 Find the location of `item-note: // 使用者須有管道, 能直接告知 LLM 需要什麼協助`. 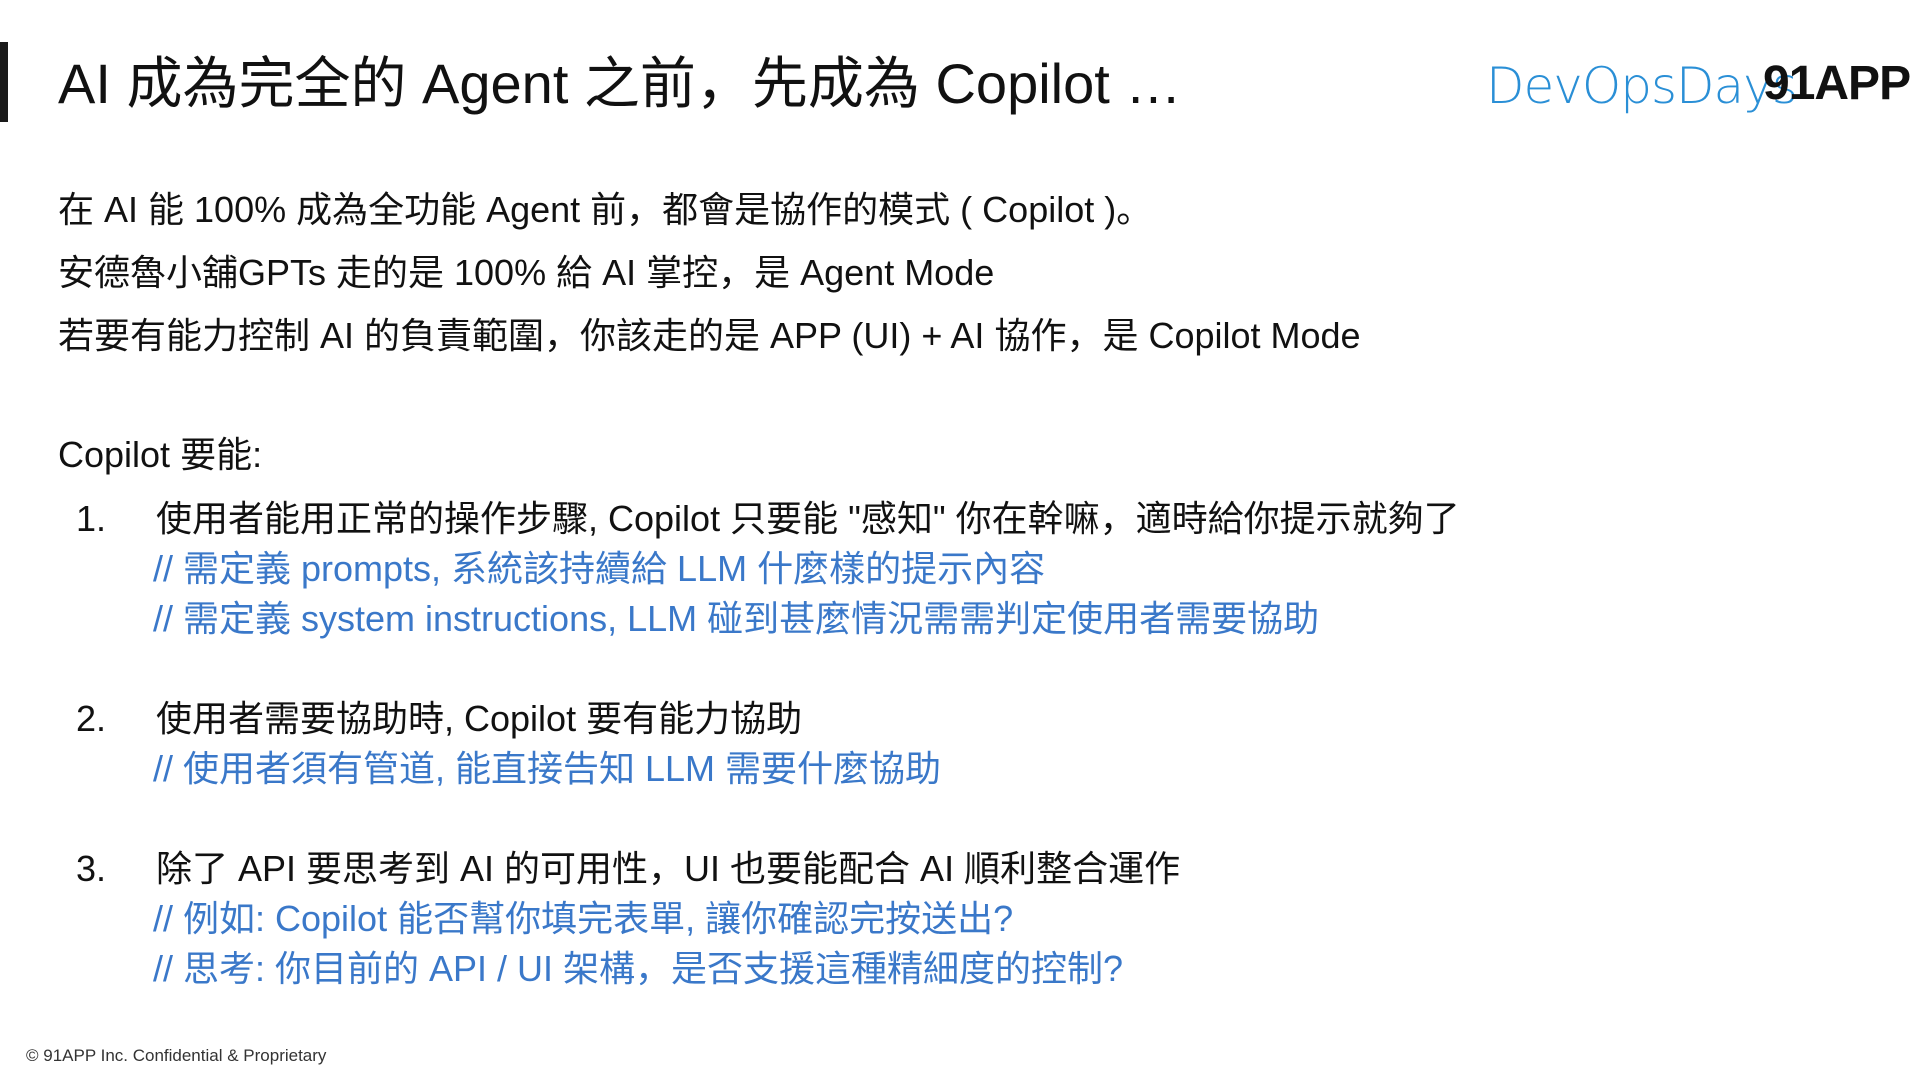

item-note: // 使用者須有管道, 能直接告知 LLM 需要什麼協助 is located at coordinates (547, 768).